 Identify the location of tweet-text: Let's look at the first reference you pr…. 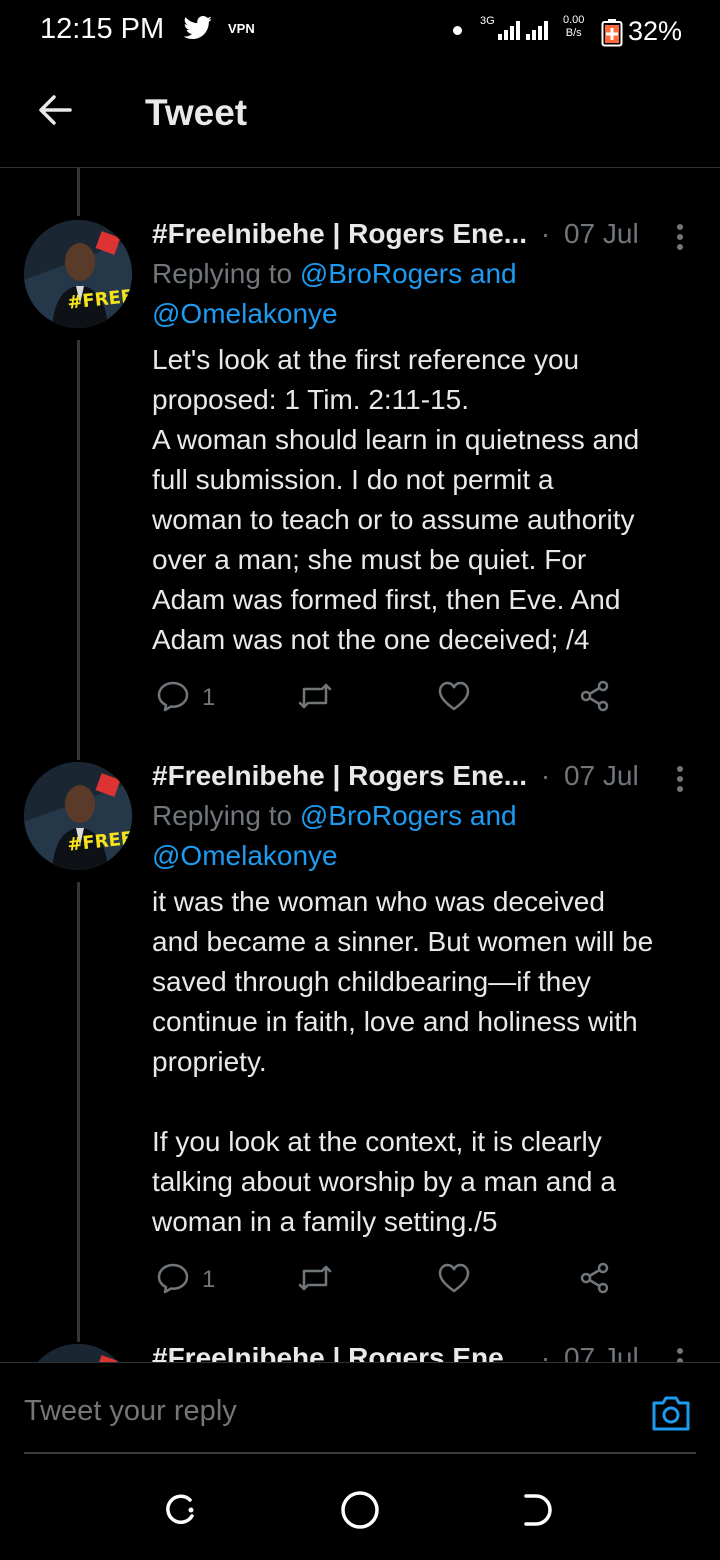
(396, 499).